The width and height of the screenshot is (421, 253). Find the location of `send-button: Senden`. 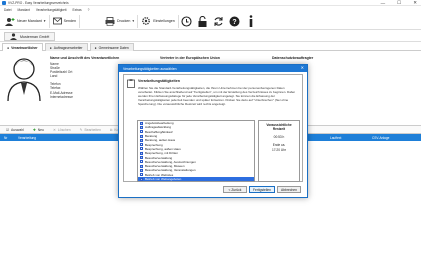

send-button: Senden is located at coordinates (65, 21).